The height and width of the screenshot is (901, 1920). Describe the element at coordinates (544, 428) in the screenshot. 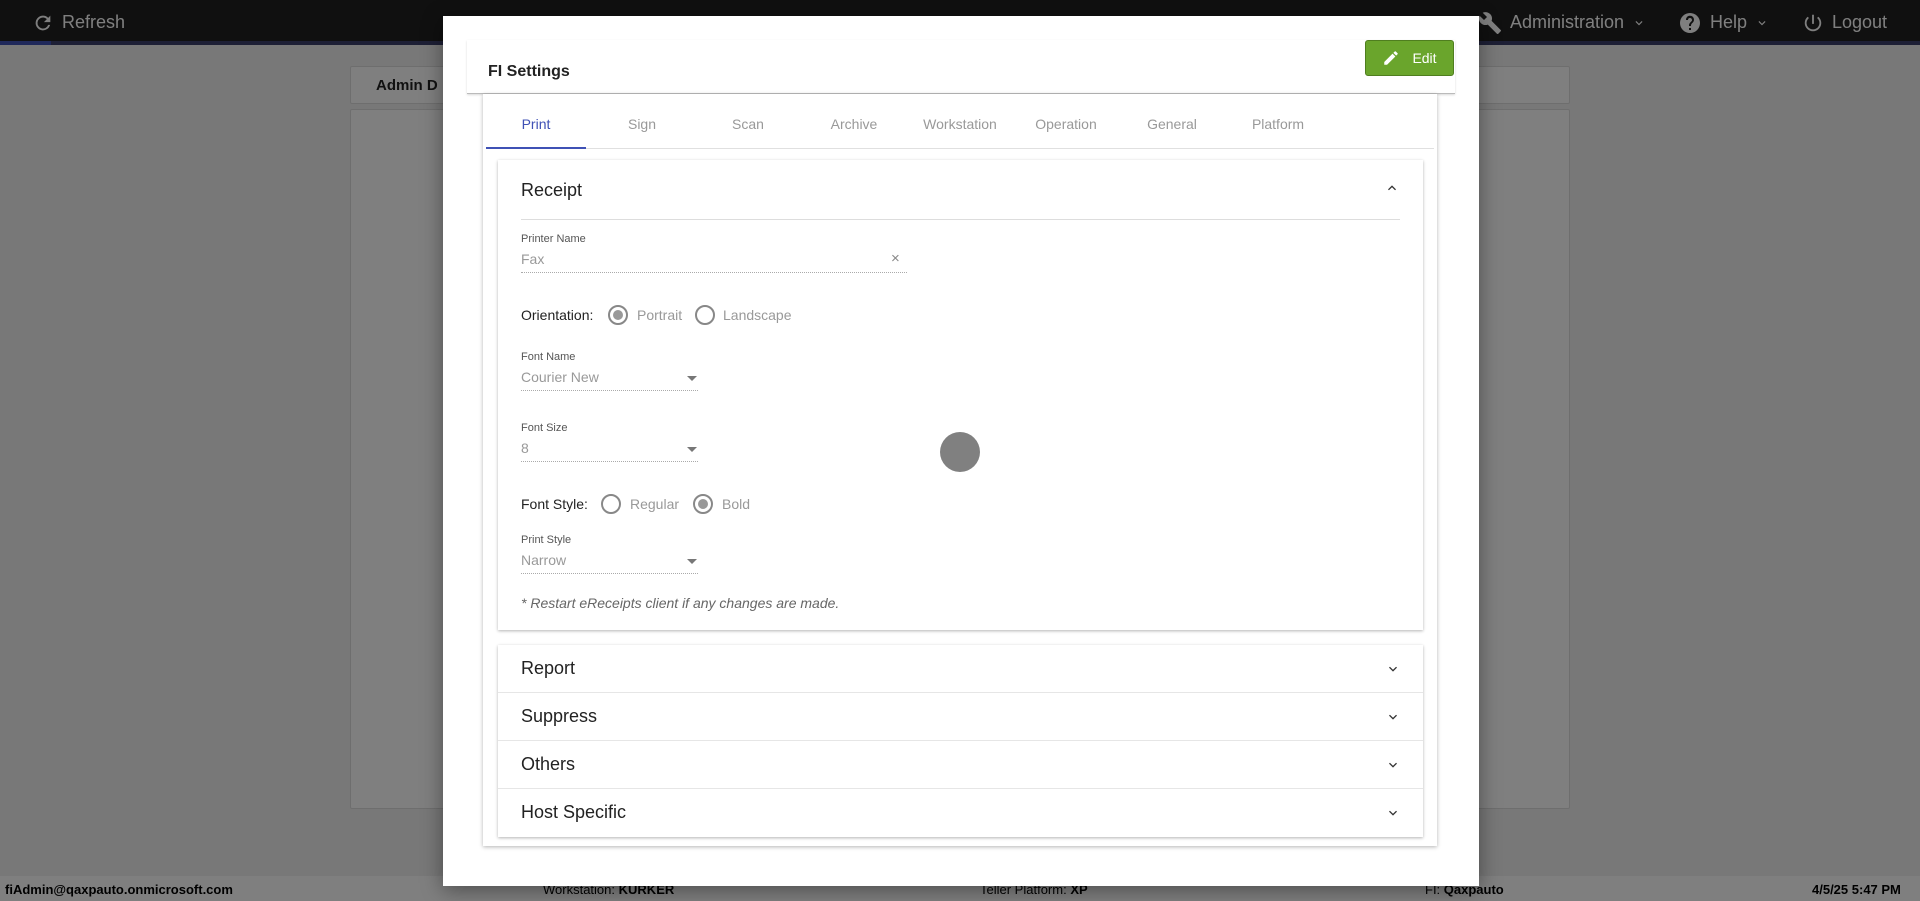

I see `font-size-label: Font Size` at that location.